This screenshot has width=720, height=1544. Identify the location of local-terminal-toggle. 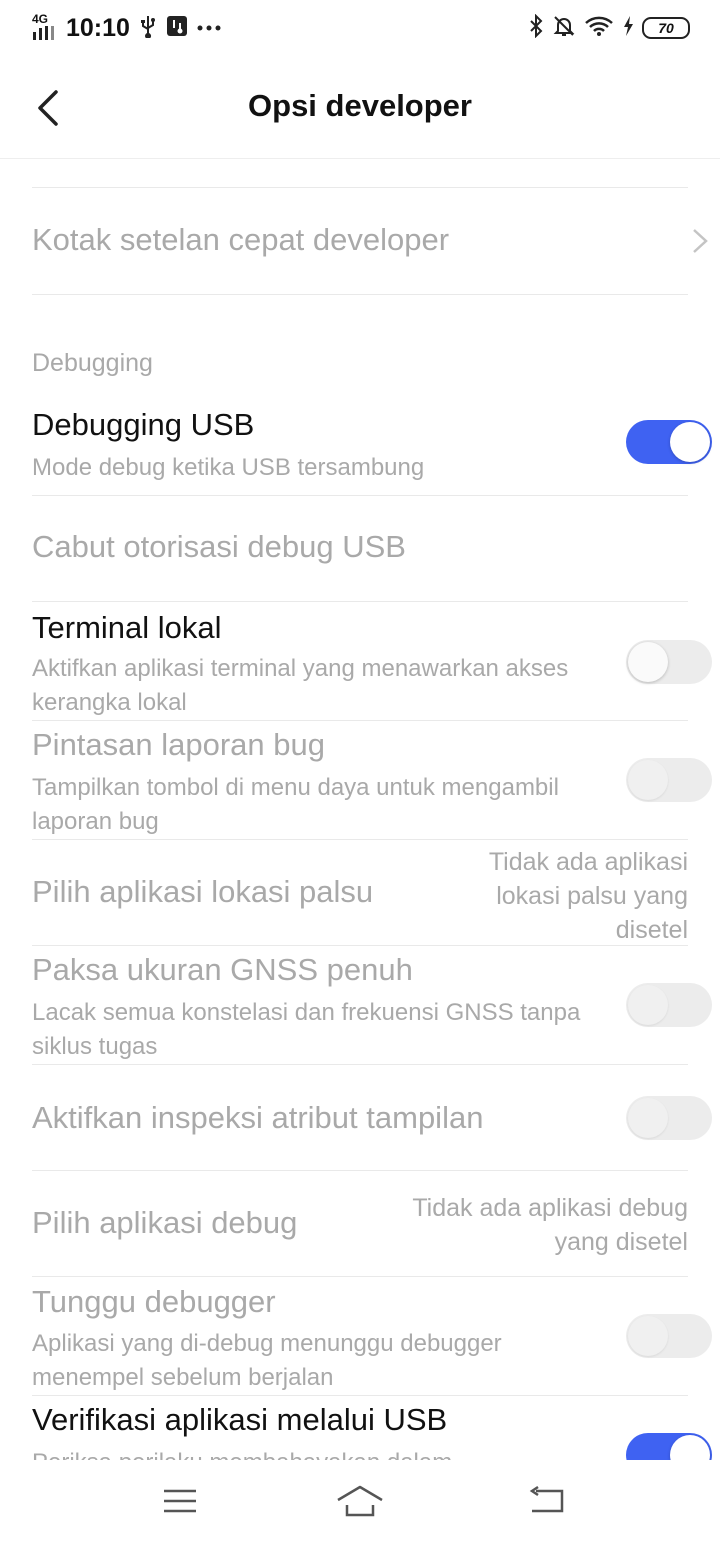
(669, 662).